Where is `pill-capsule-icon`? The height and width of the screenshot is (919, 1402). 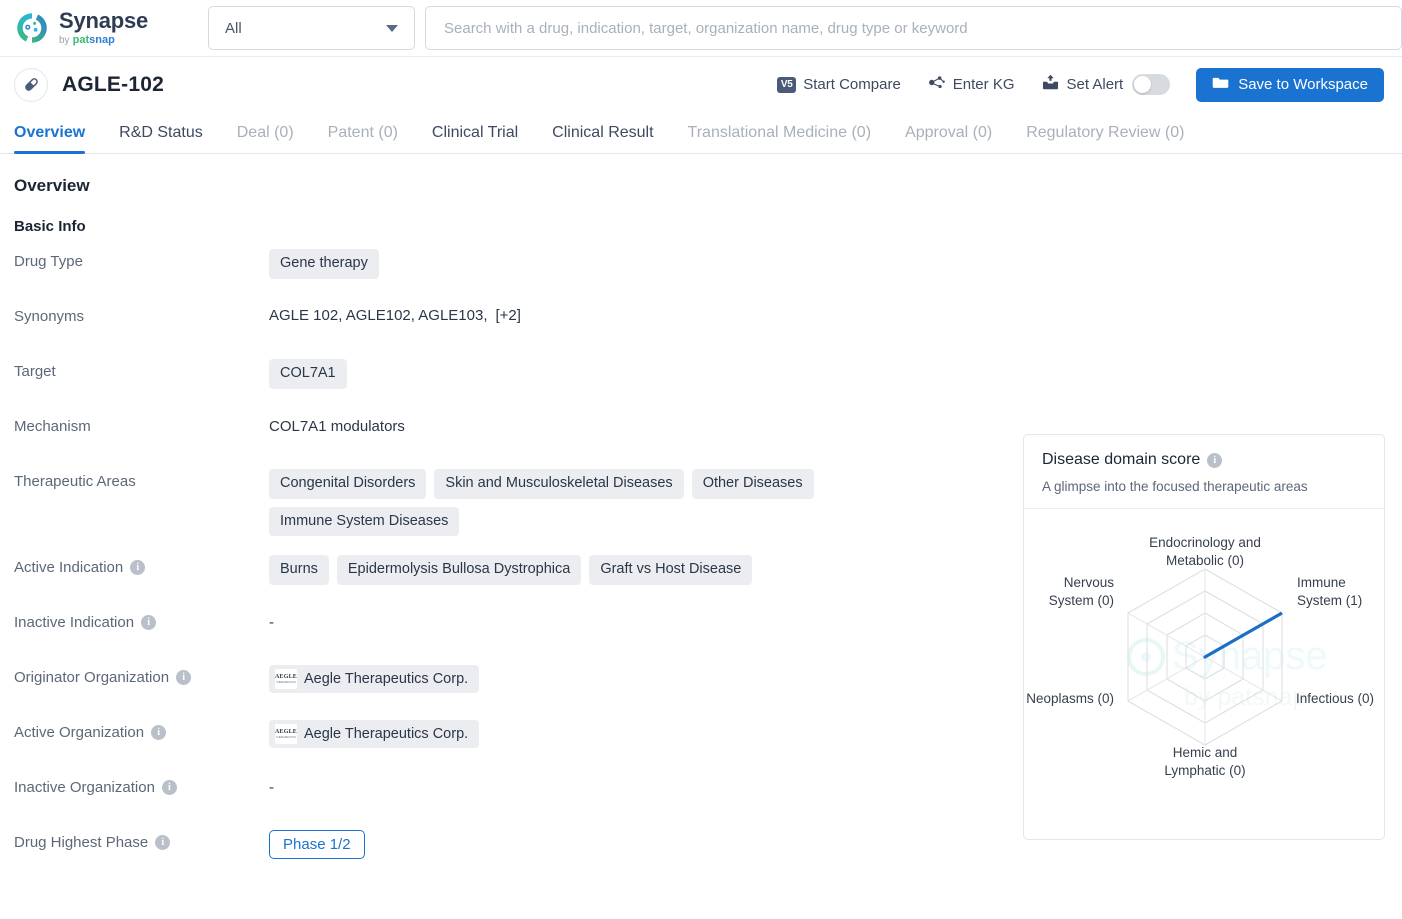 pill-capsule-icon is located at coordinates (31, 84).